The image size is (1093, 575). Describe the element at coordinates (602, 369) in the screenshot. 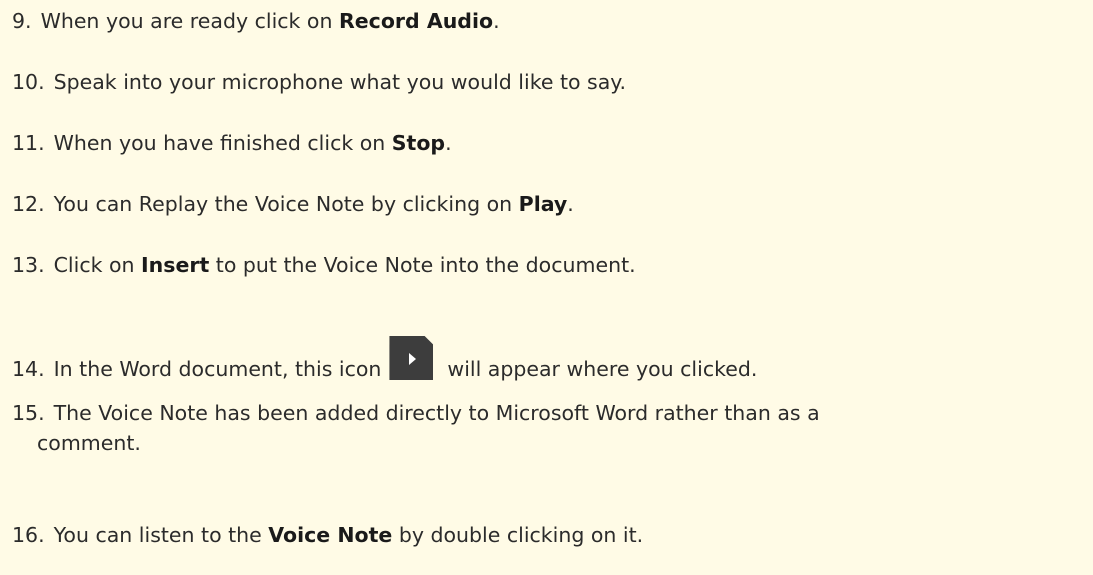

I see `step-text-end: will appear where you clicked.` at that location.